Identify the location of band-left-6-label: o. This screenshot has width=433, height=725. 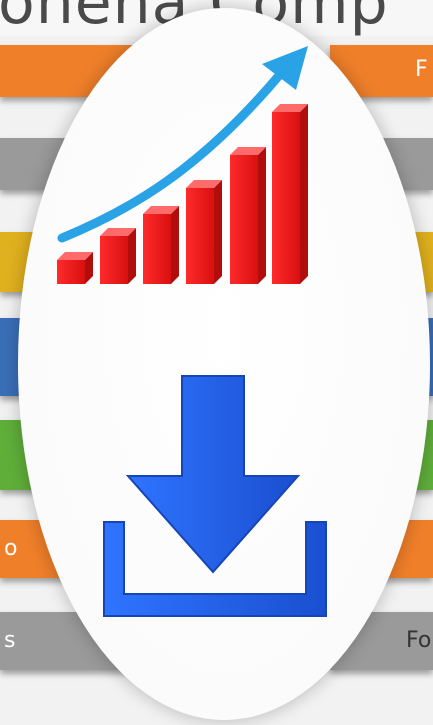
(11, 548).